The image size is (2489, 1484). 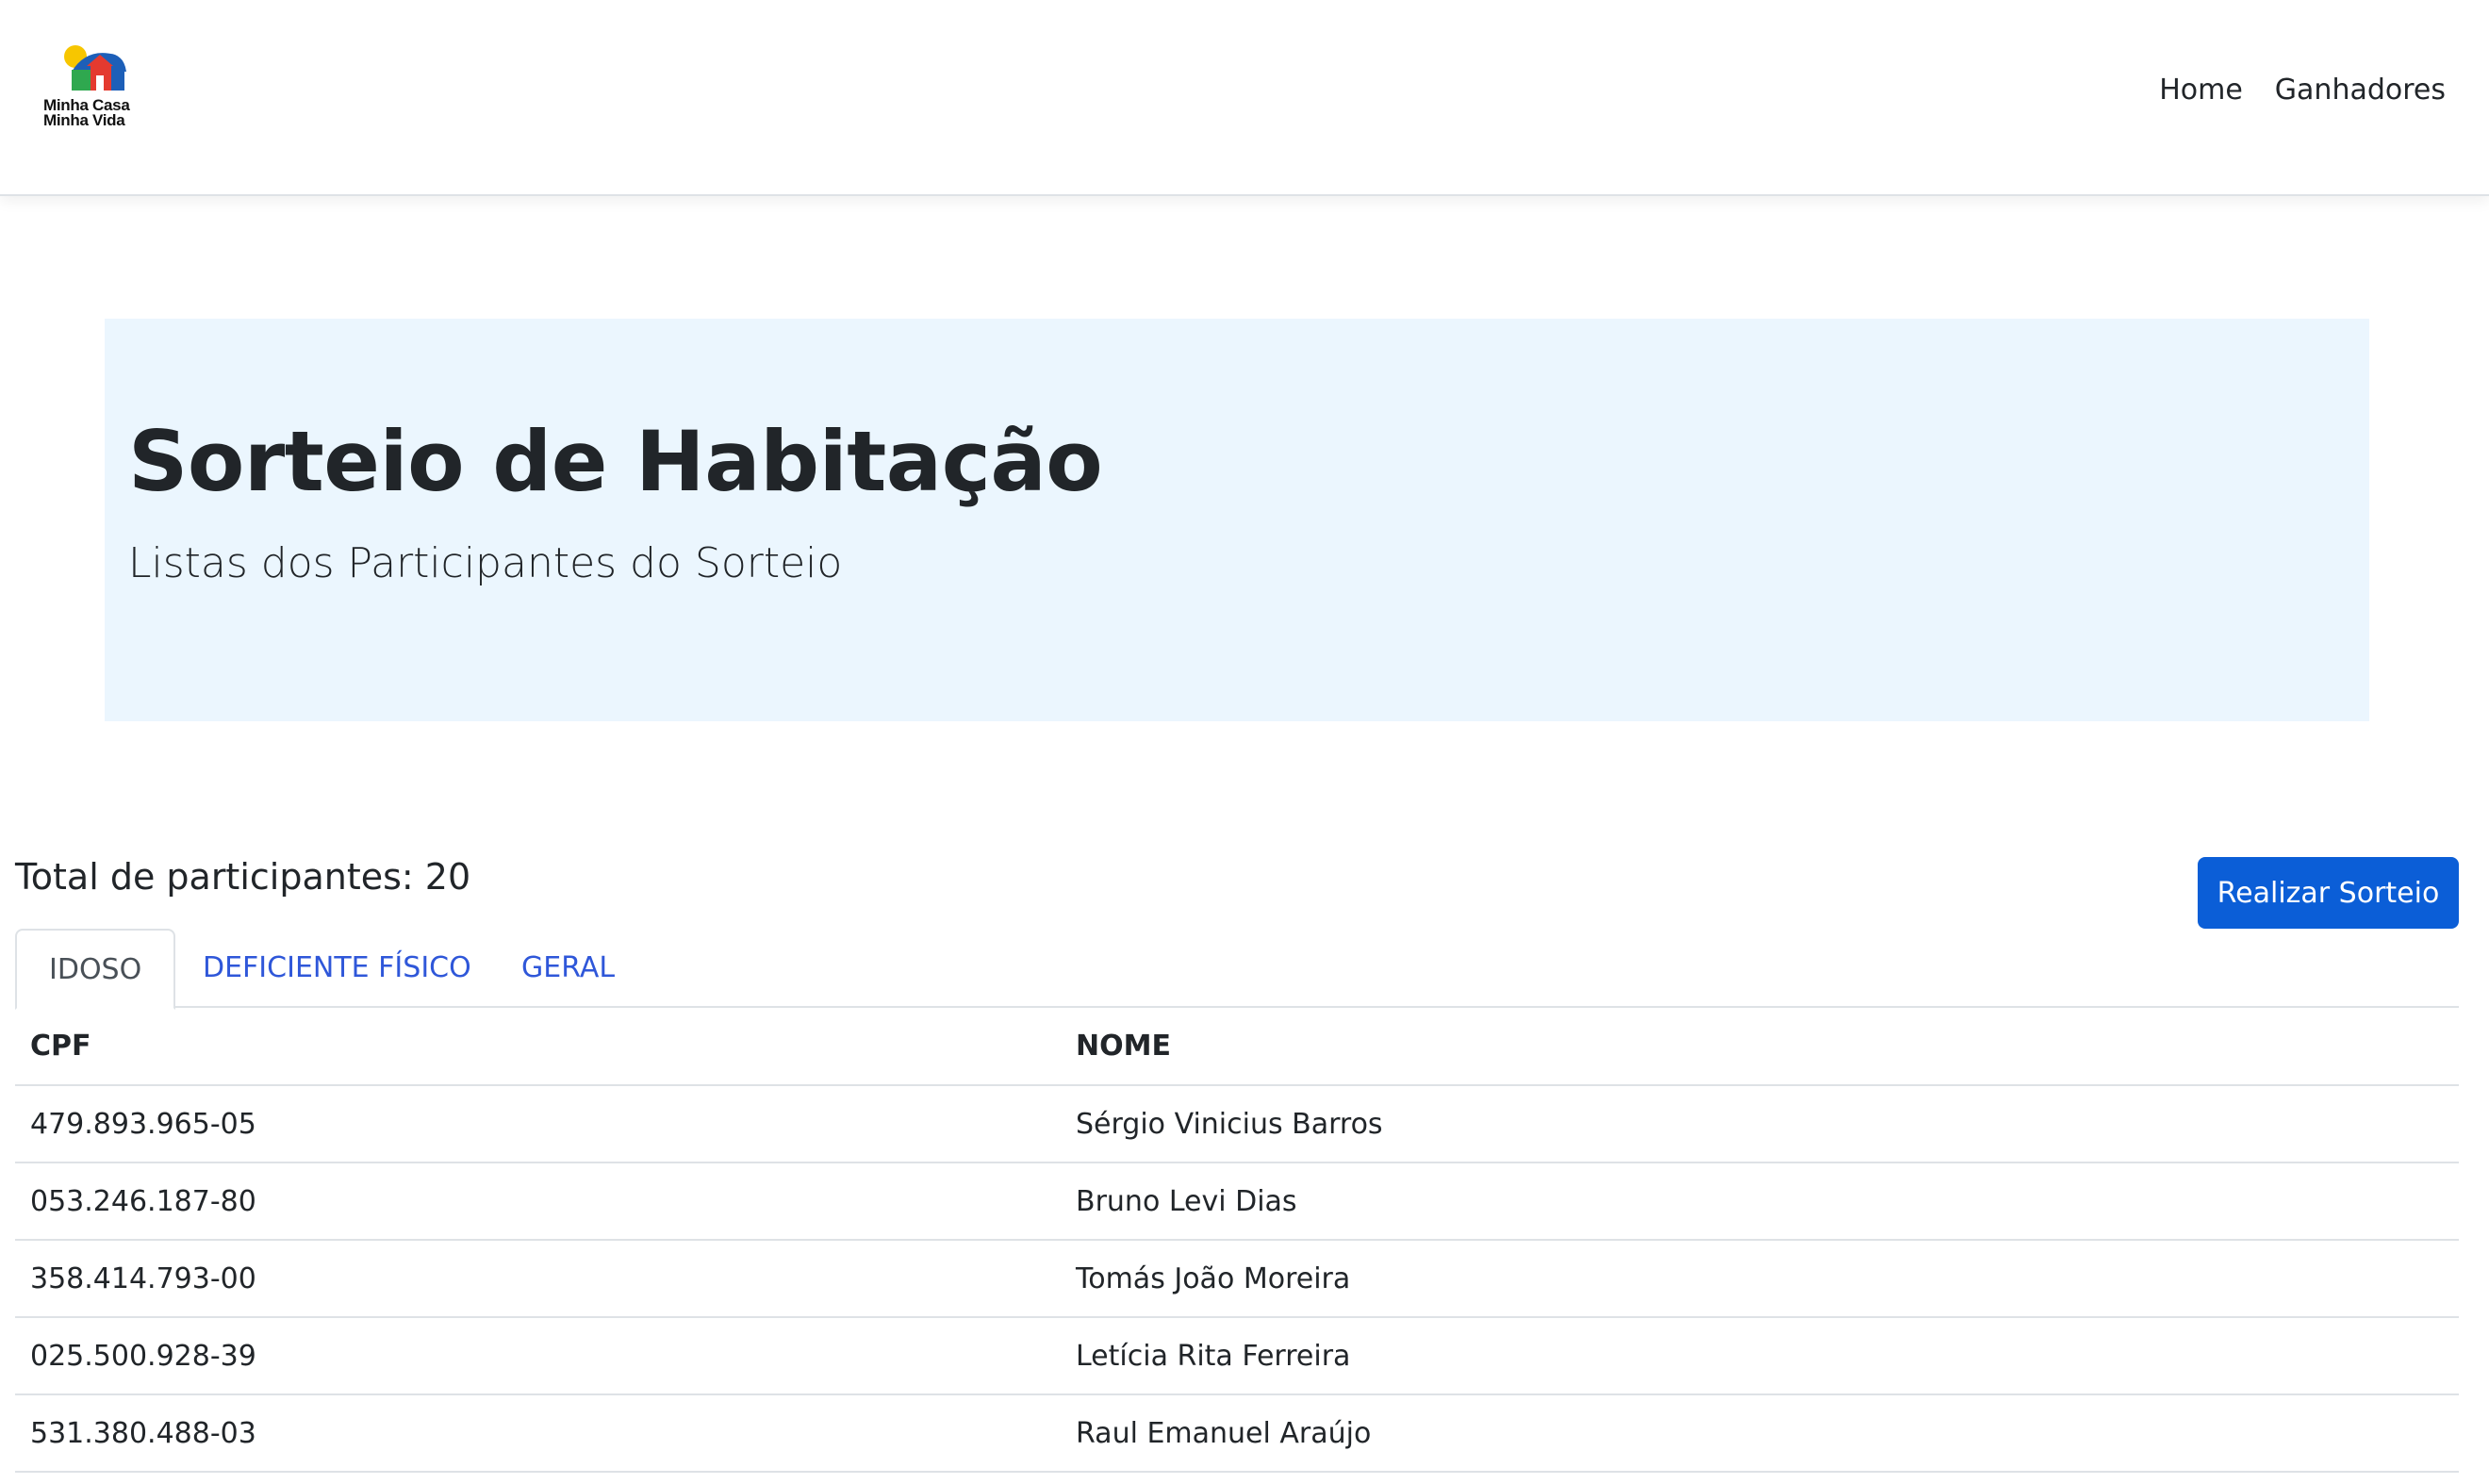 What do you see at coordinates (243, 877) in the screenshot?
I see `participants-total: Total de participantes: 20` at bounding box center [243, 877].